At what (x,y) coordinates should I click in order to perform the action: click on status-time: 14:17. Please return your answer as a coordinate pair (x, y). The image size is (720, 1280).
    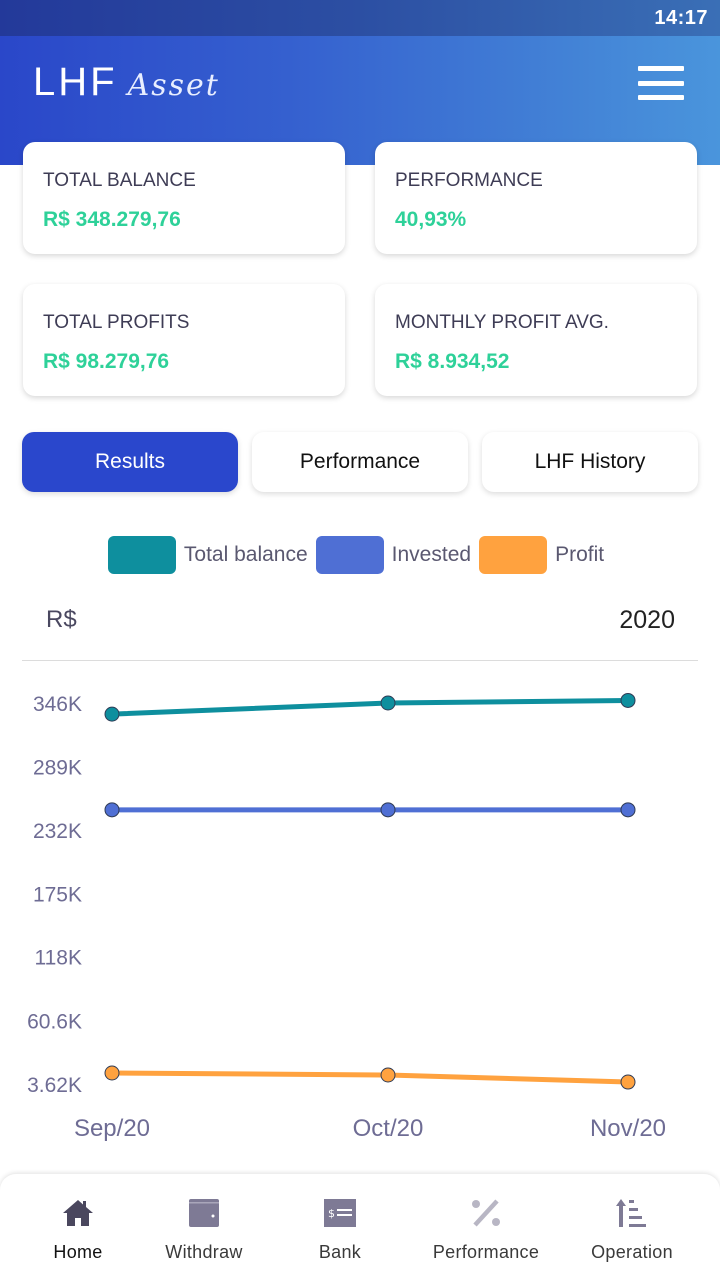
    Looking at the image, I should click on (681, 18).